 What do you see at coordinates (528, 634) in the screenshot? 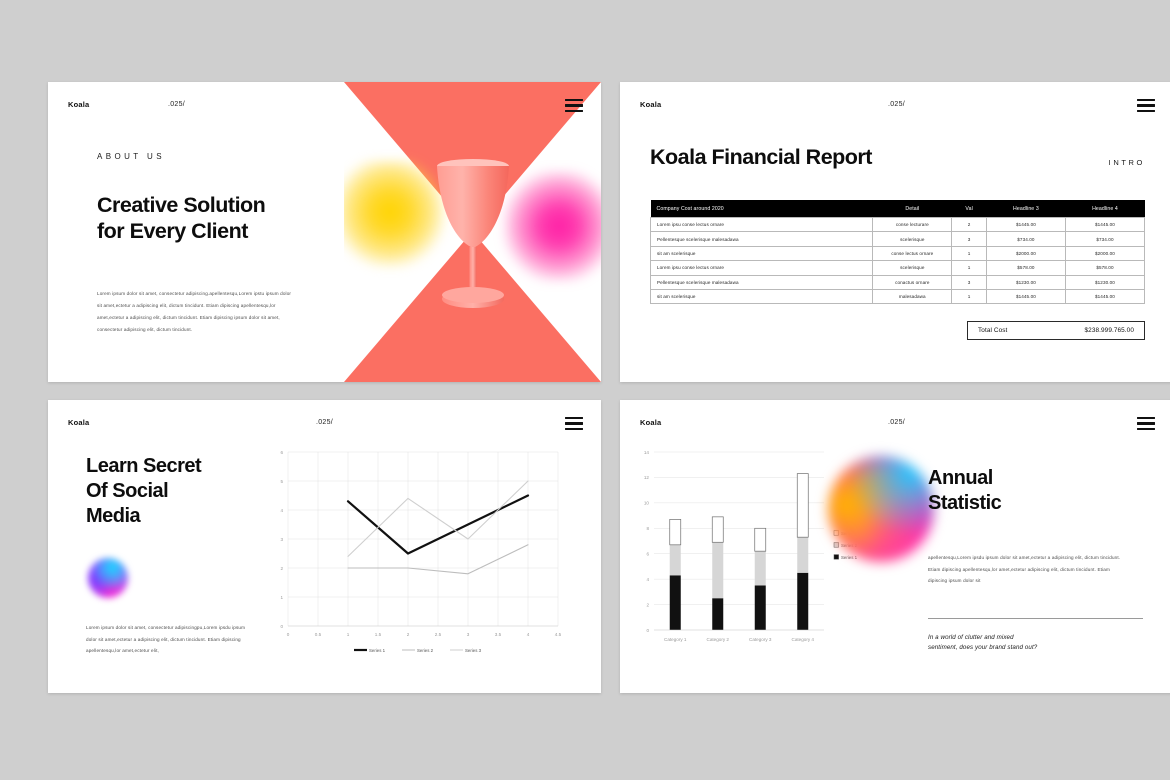
I see `x-axis-tick-label: 4` at bounding box center [528, 634].